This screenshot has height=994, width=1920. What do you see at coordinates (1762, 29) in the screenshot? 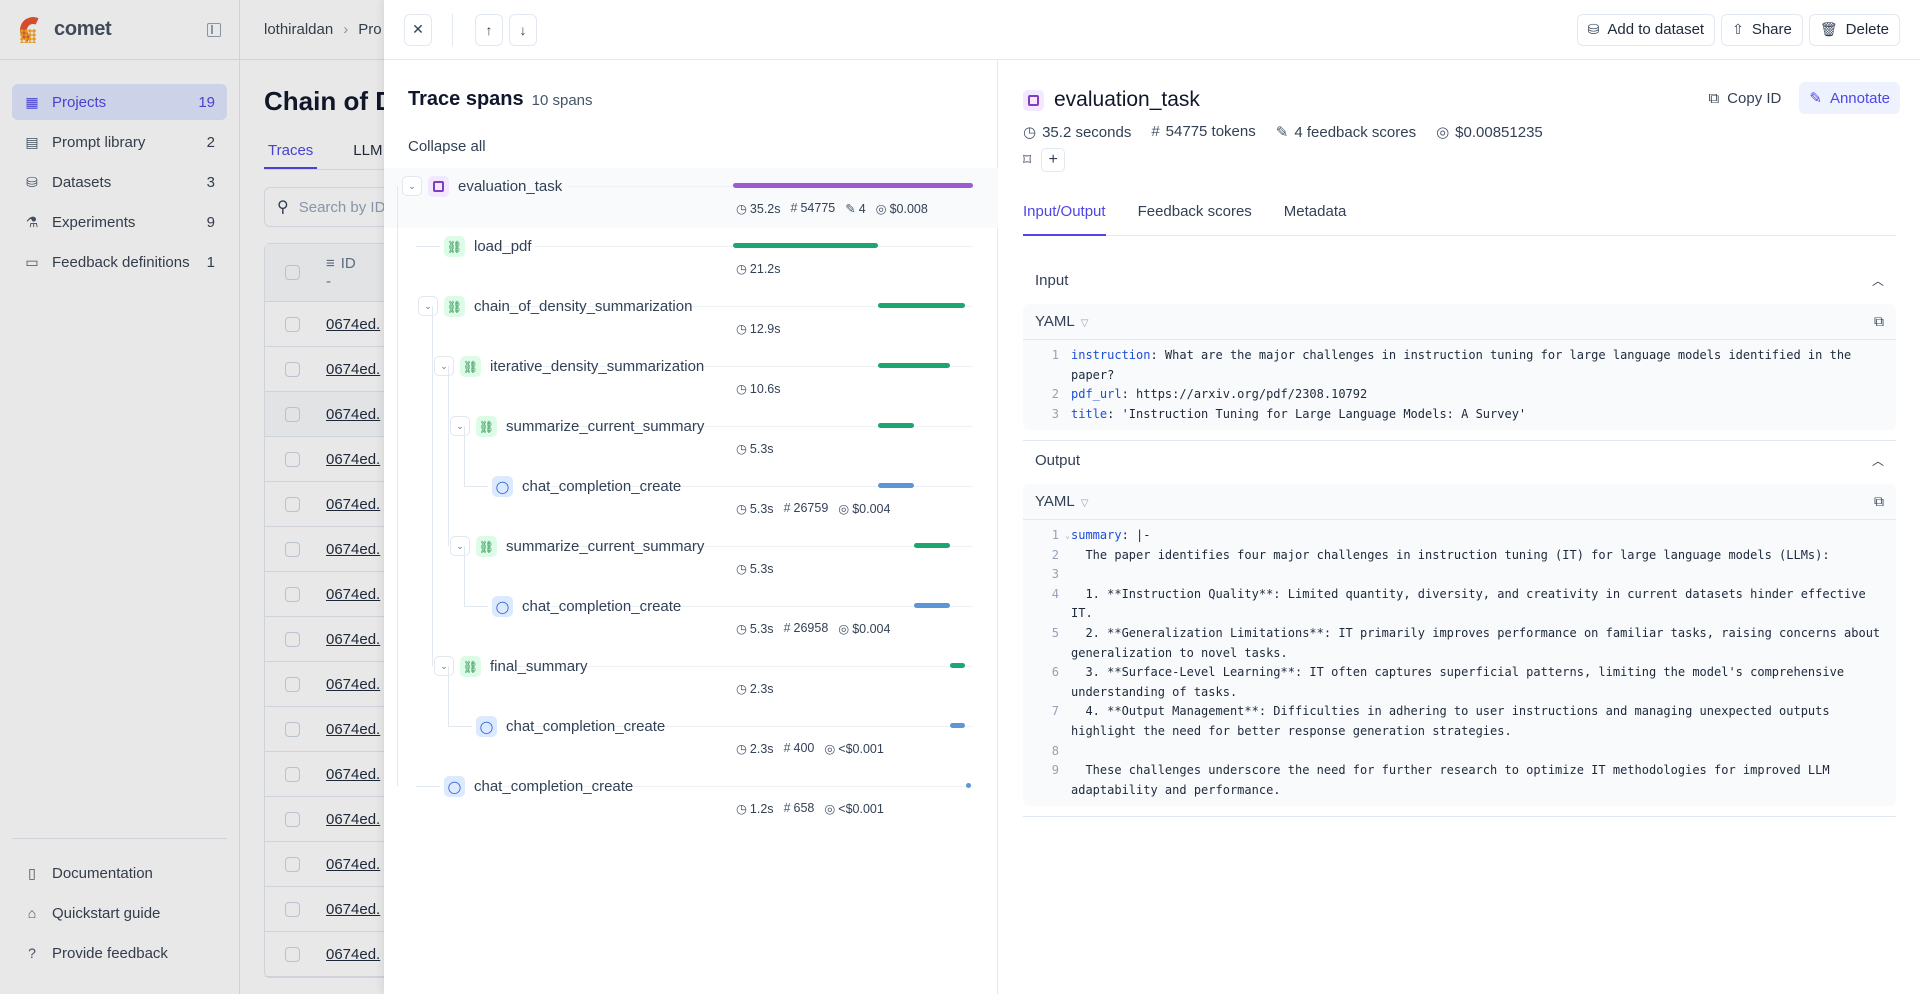
I see `share-button: ⇧ Share` at bounding box center [1762, 29].